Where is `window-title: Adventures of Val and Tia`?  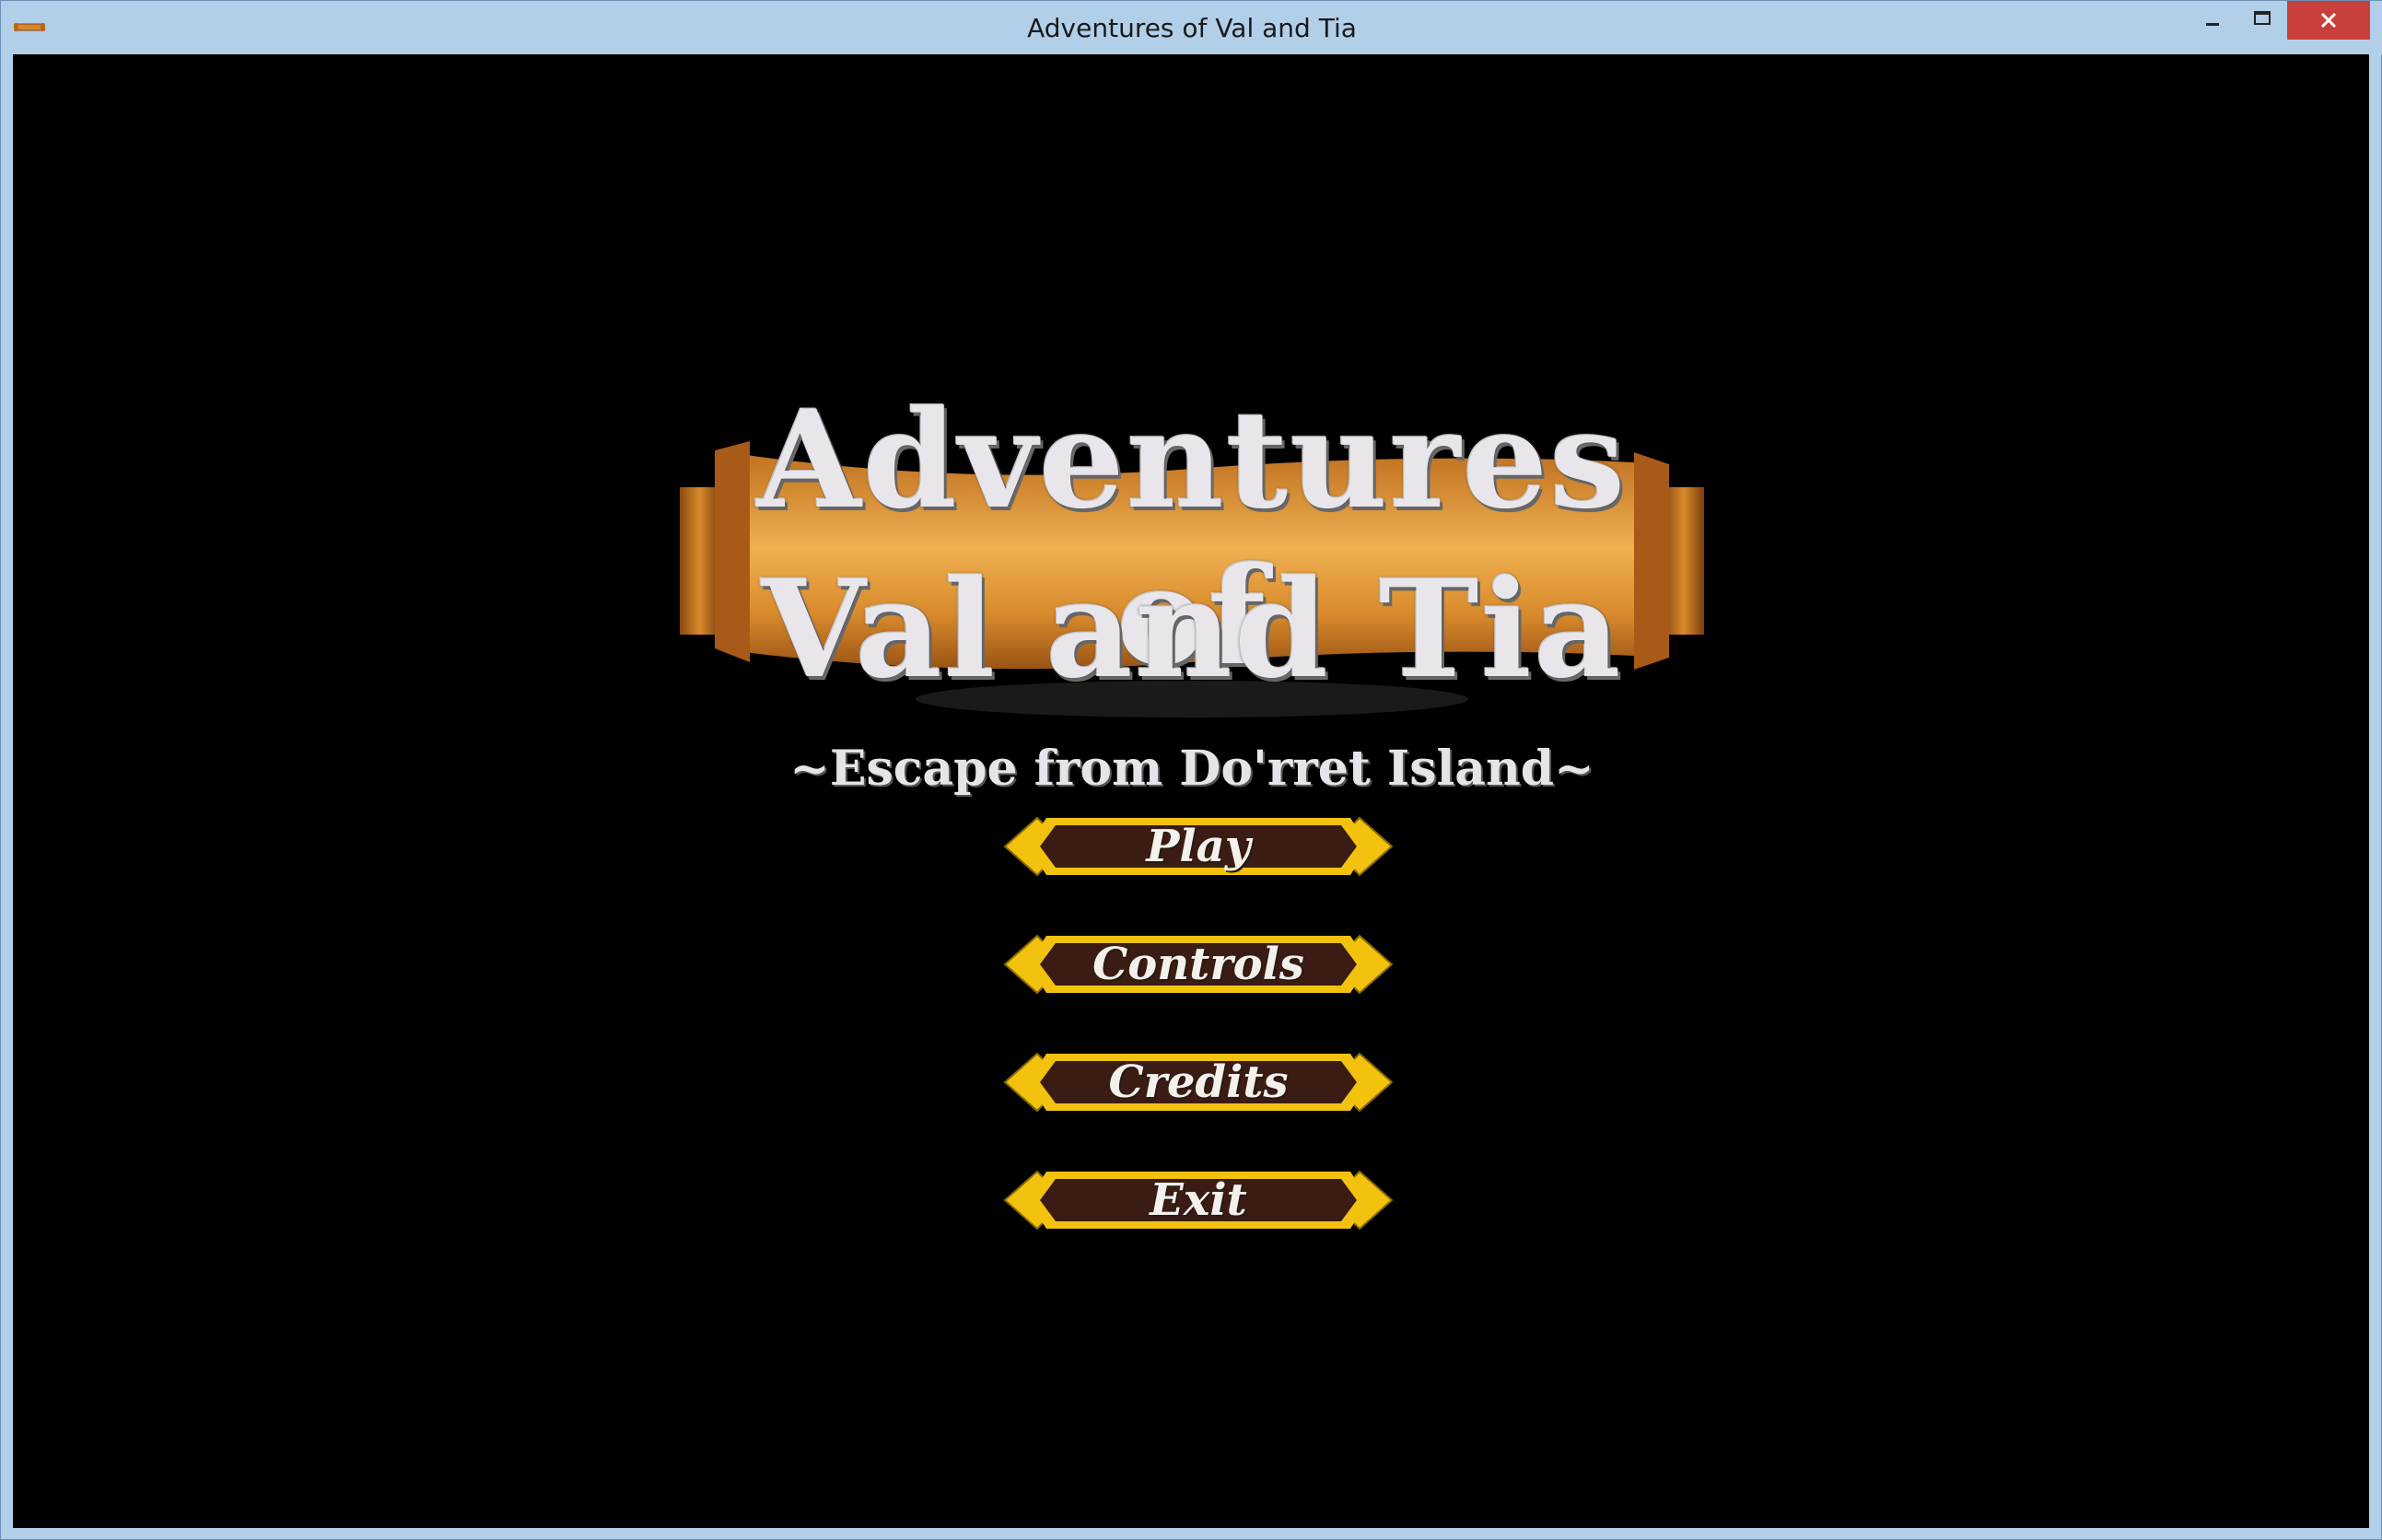
window-title: Adventures of Val and Tia is located at coordinates (1192, 28).